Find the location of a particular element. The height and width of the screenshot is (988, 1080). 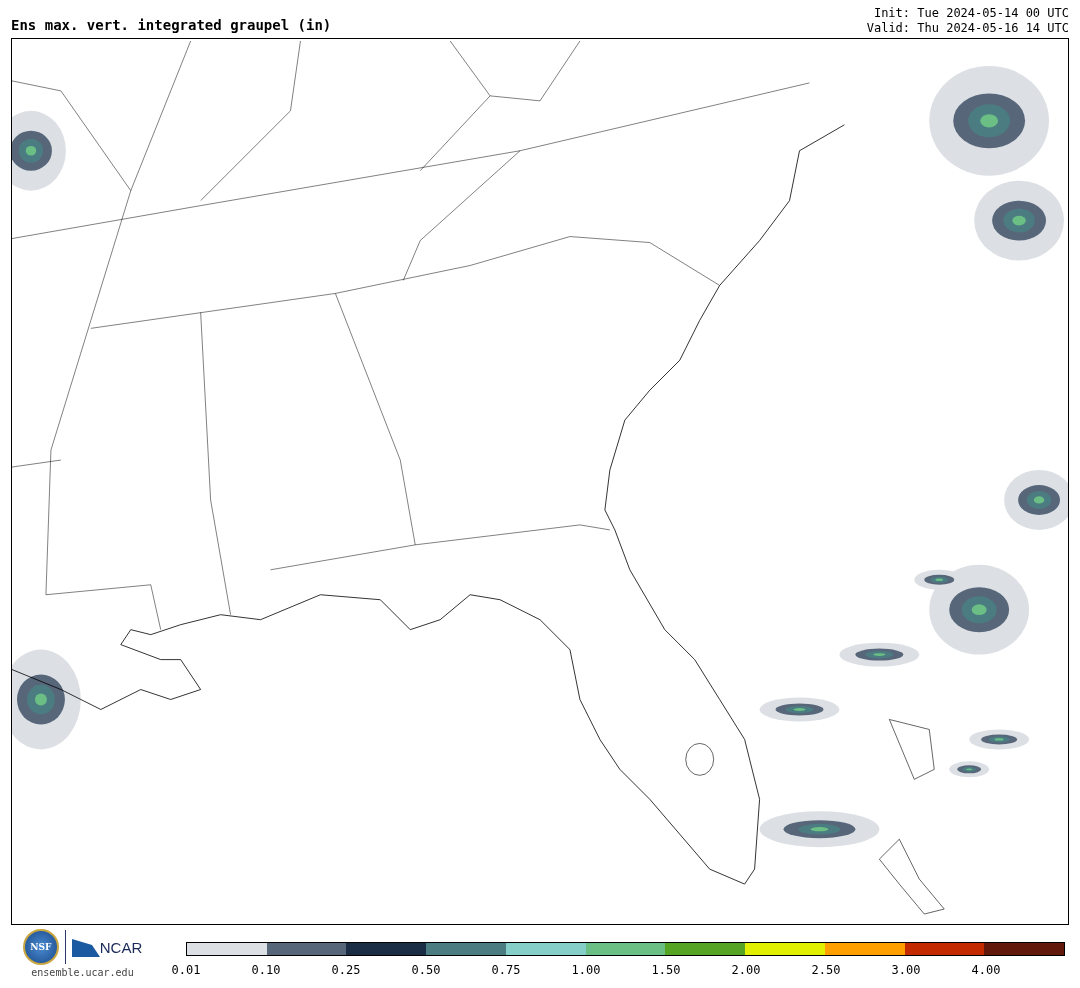

ncar-swoosh-icon is located at coordinates (85, 947).